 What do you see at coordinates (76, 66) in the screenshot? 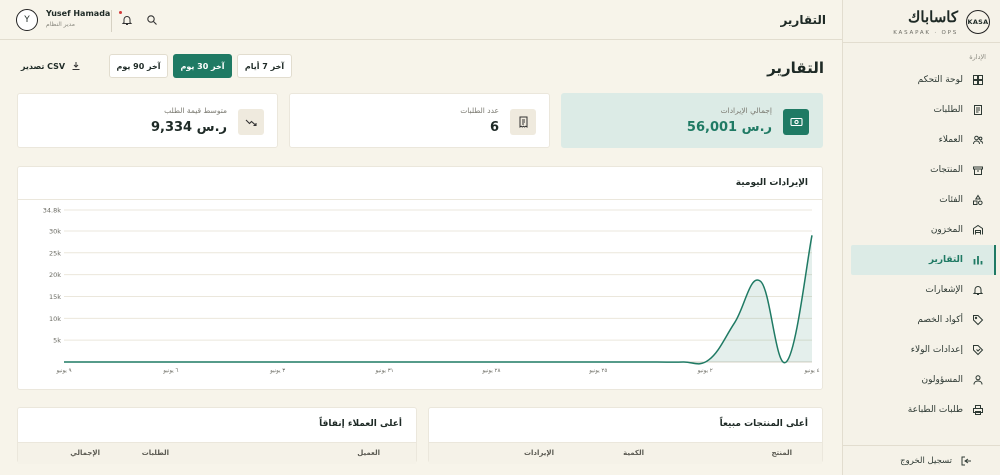
I see `download-icon` at bounding box center [76, 66].